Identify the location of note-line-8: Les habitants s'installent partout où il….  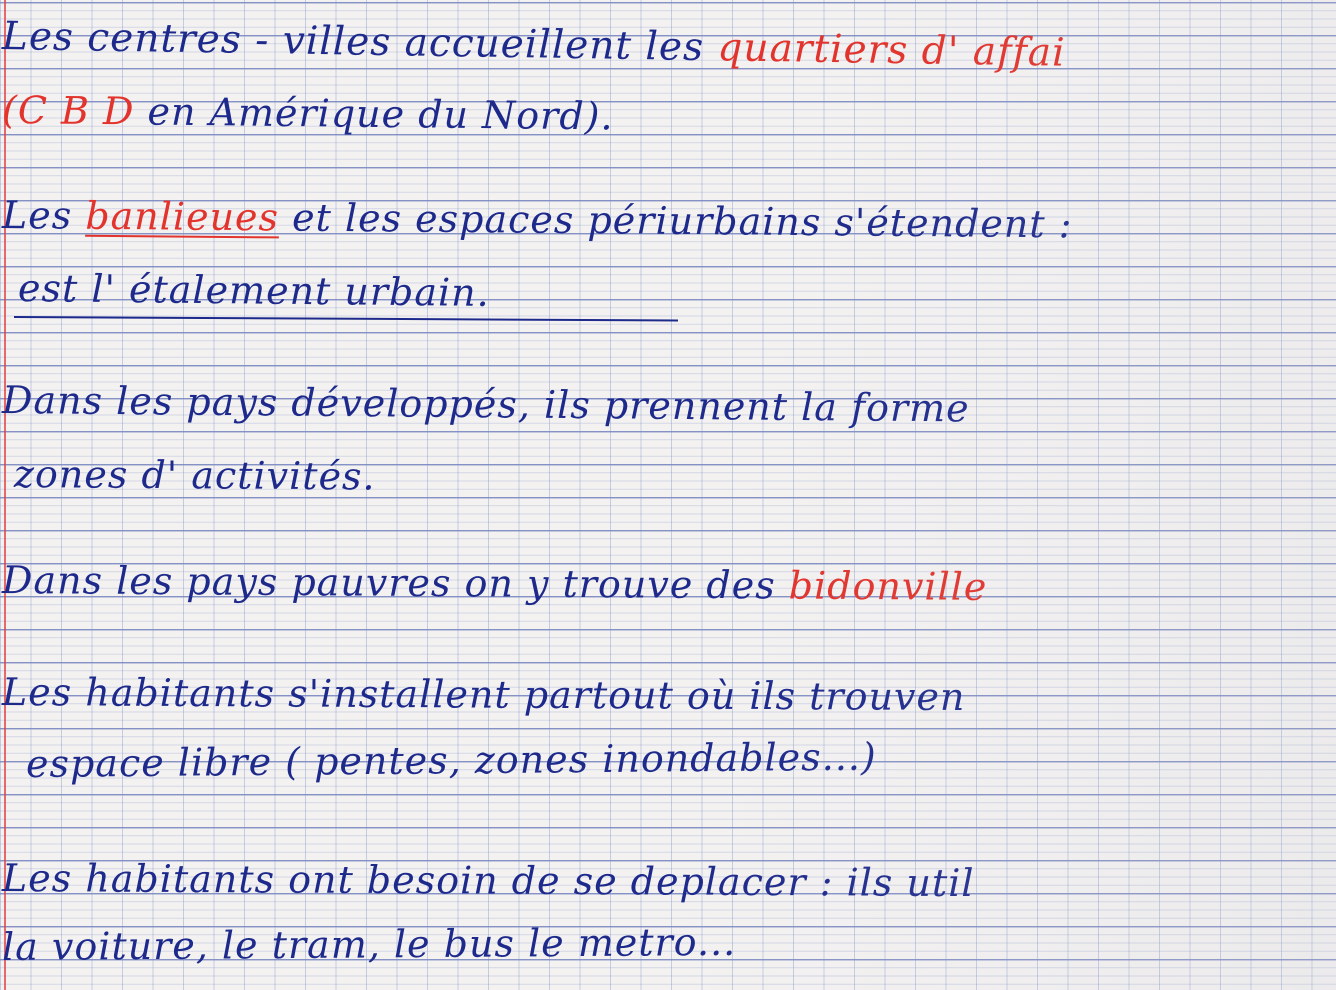
(484, 694).